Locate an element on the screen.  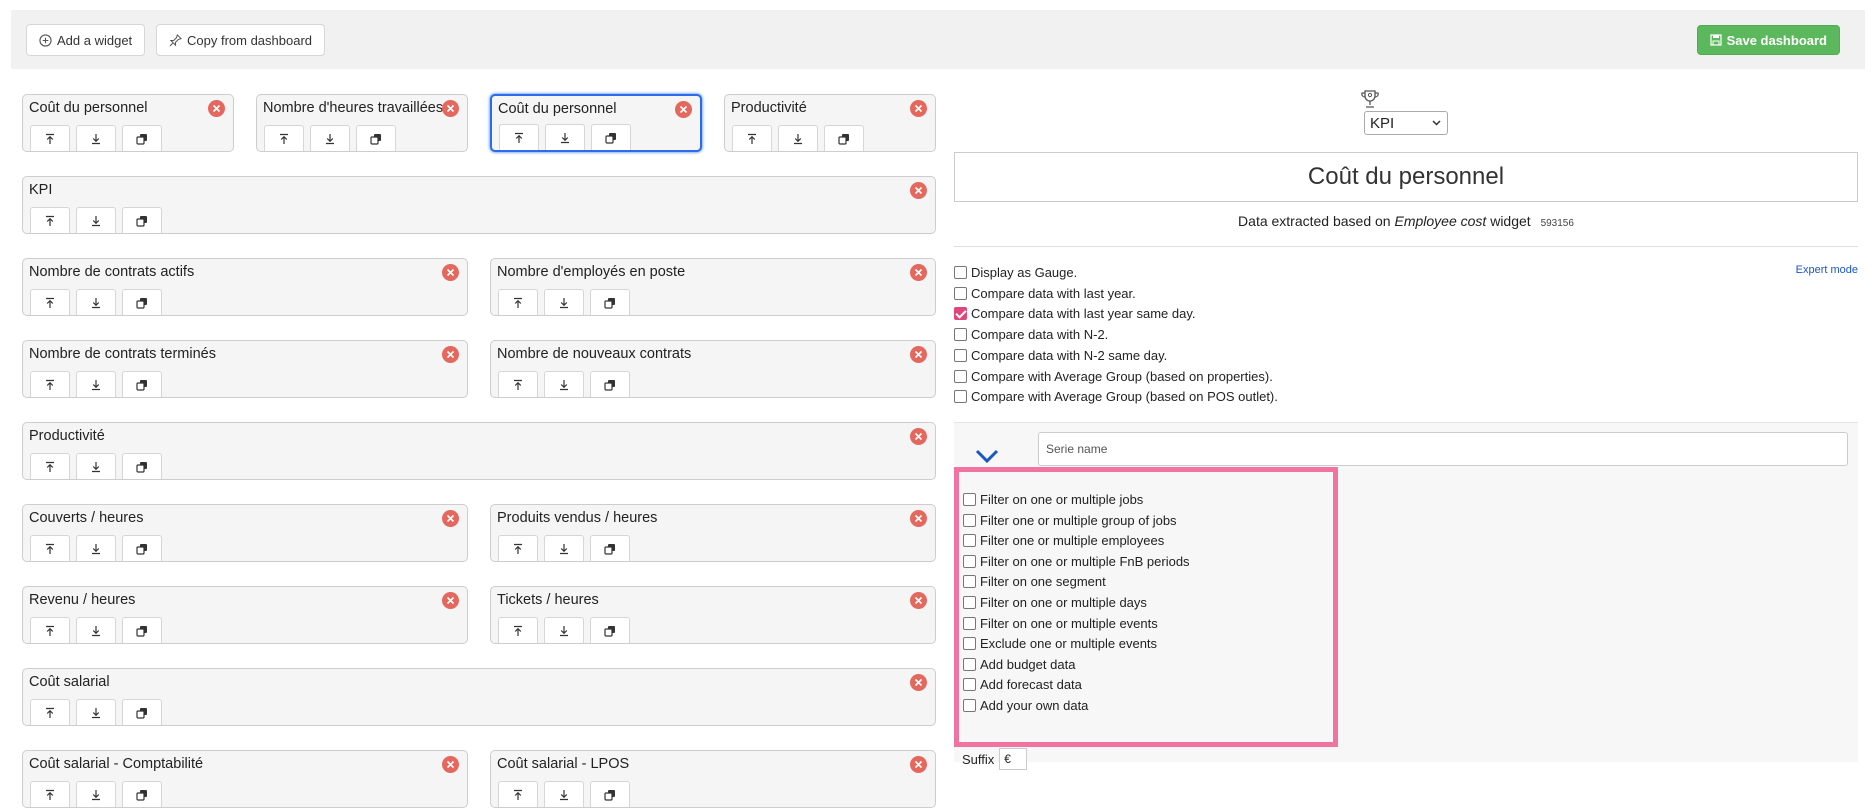
series-name-input: Serie name is located at coordinates (1443, 449).